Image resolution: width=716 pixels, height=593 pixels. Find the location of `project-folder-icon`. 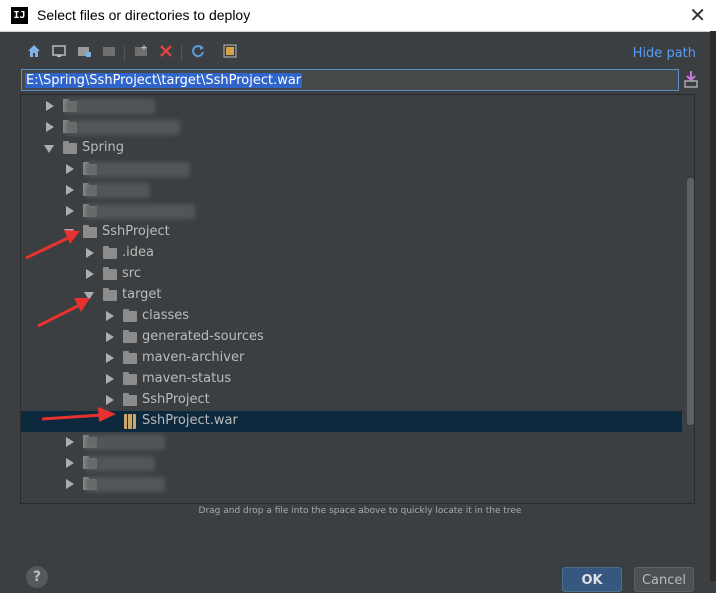

project-folder-icon is located at coordinates (84, 53).